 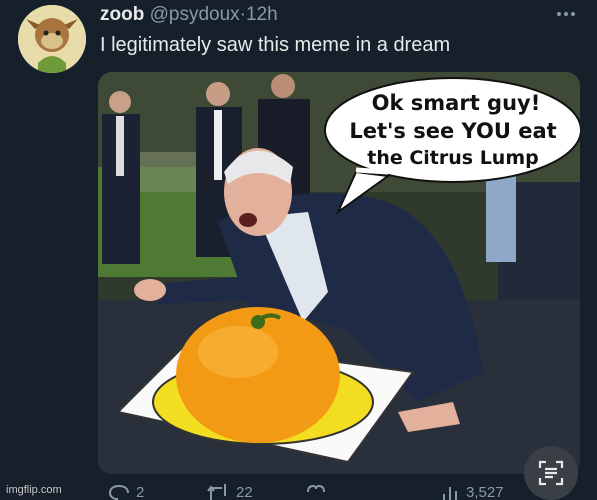 What do you see at coordinates (566, 15) in the screenshot?
I see `more-icon` at bounding box center [566, 15].